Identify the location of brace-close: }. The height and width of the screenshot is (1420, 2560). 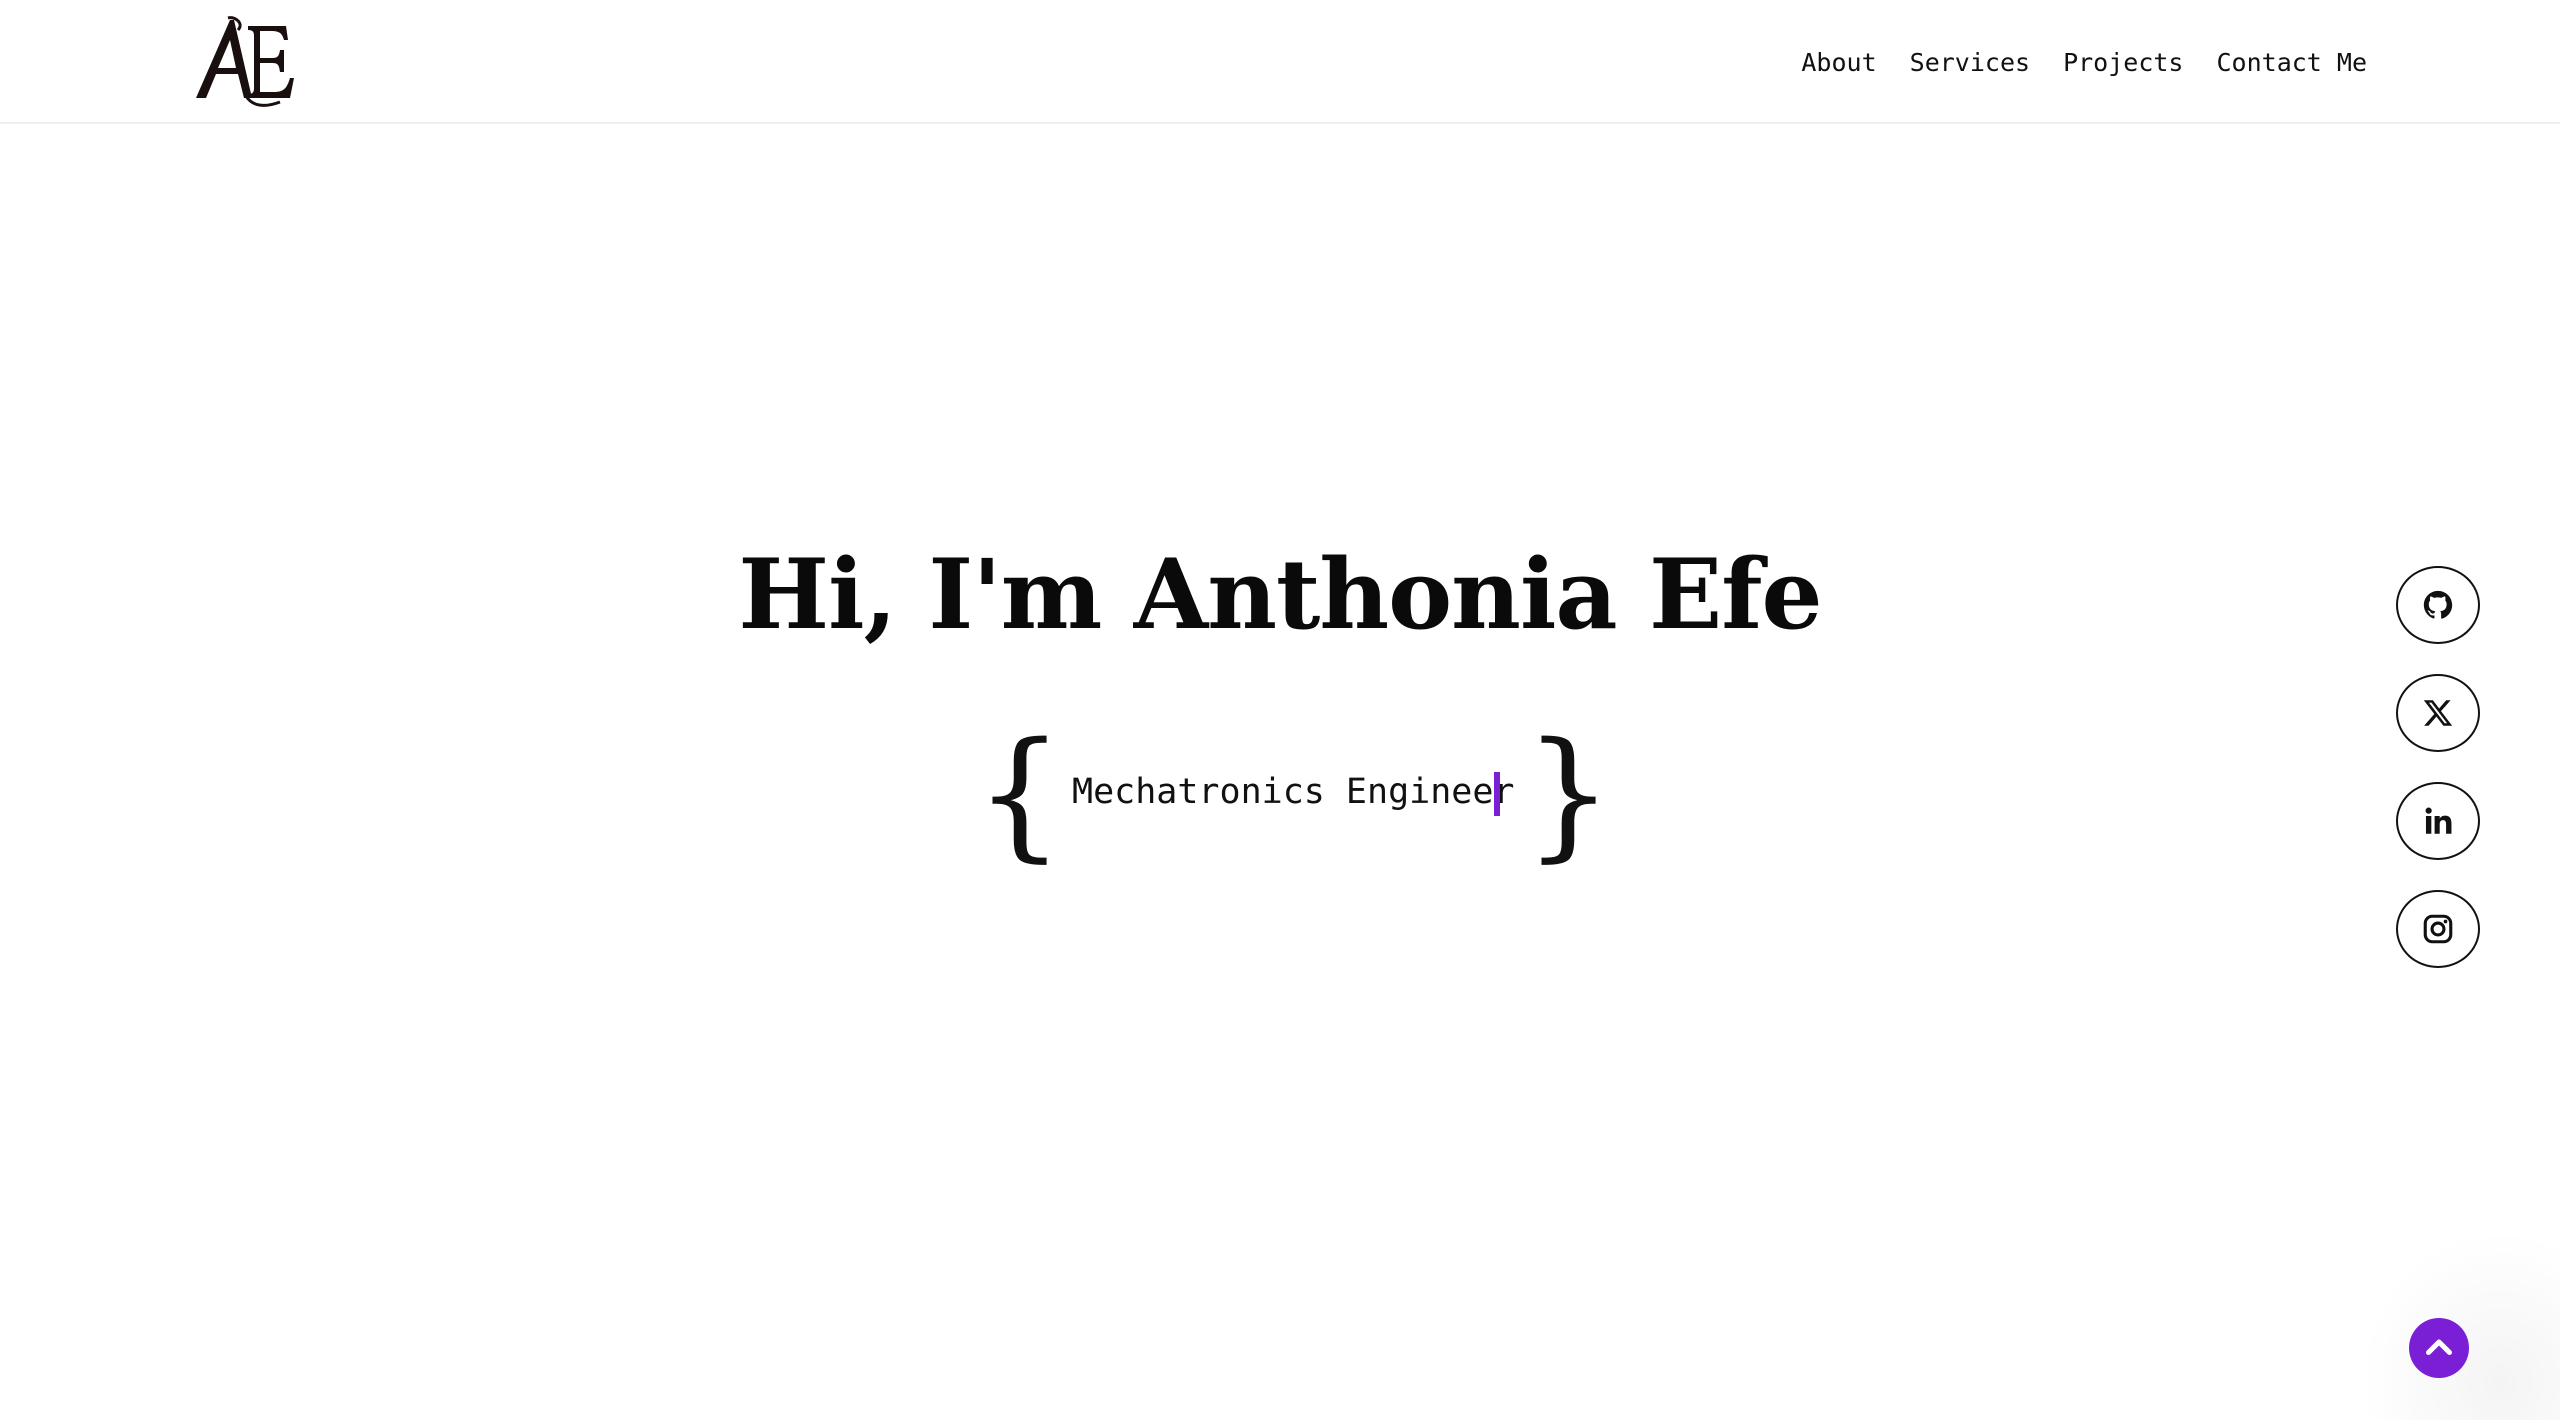
(1569, 794).